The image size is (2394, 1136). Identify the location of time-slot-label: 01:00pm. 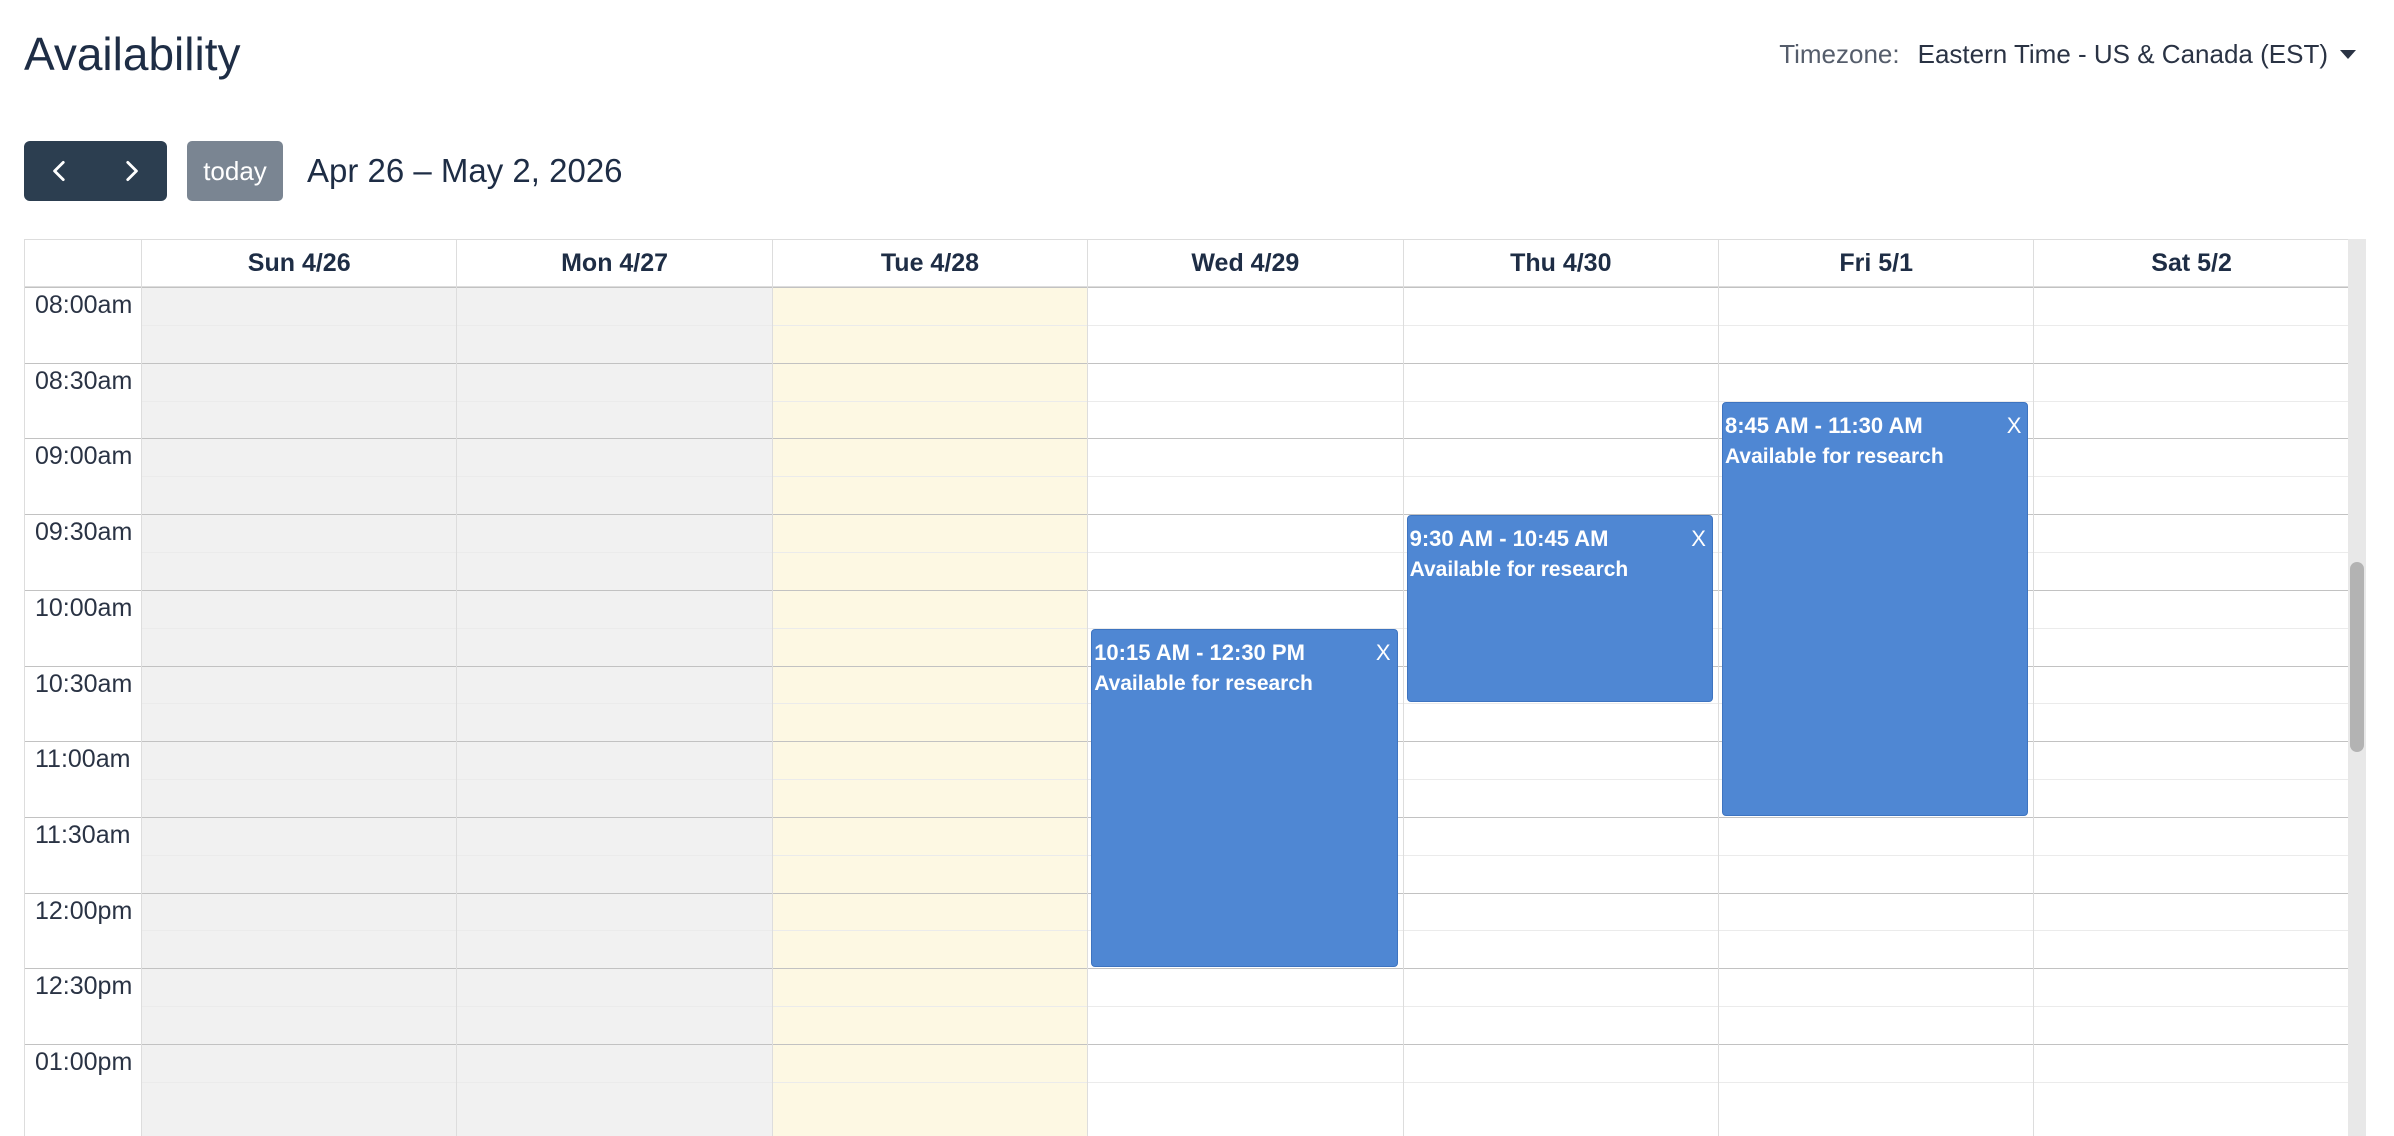
(84, 1062).